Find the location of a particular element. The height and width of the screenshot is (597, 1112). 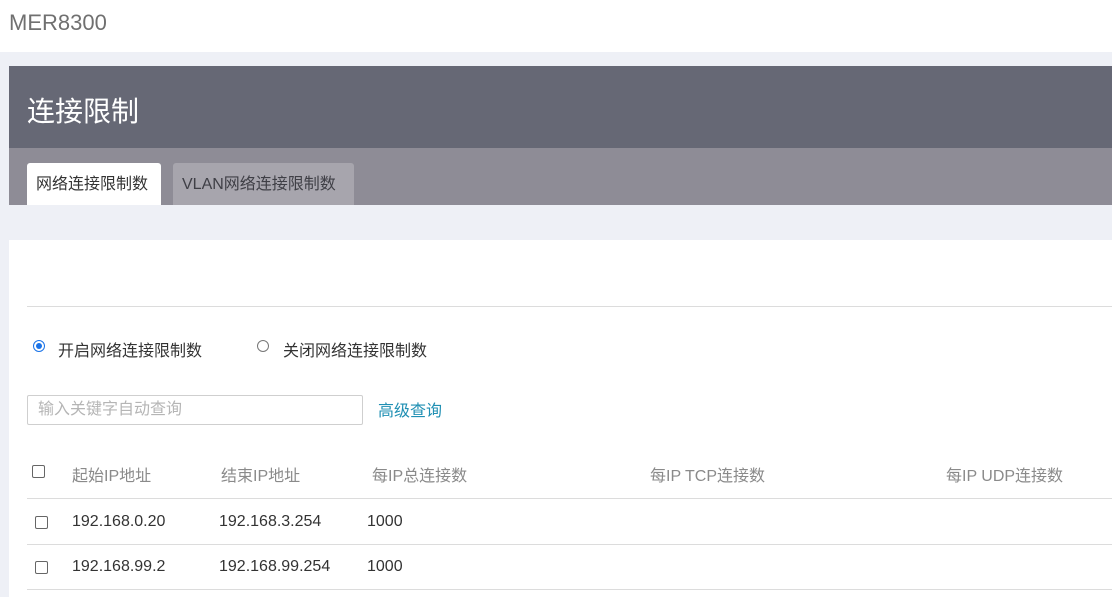

divider is located at coordinates (569, 306).